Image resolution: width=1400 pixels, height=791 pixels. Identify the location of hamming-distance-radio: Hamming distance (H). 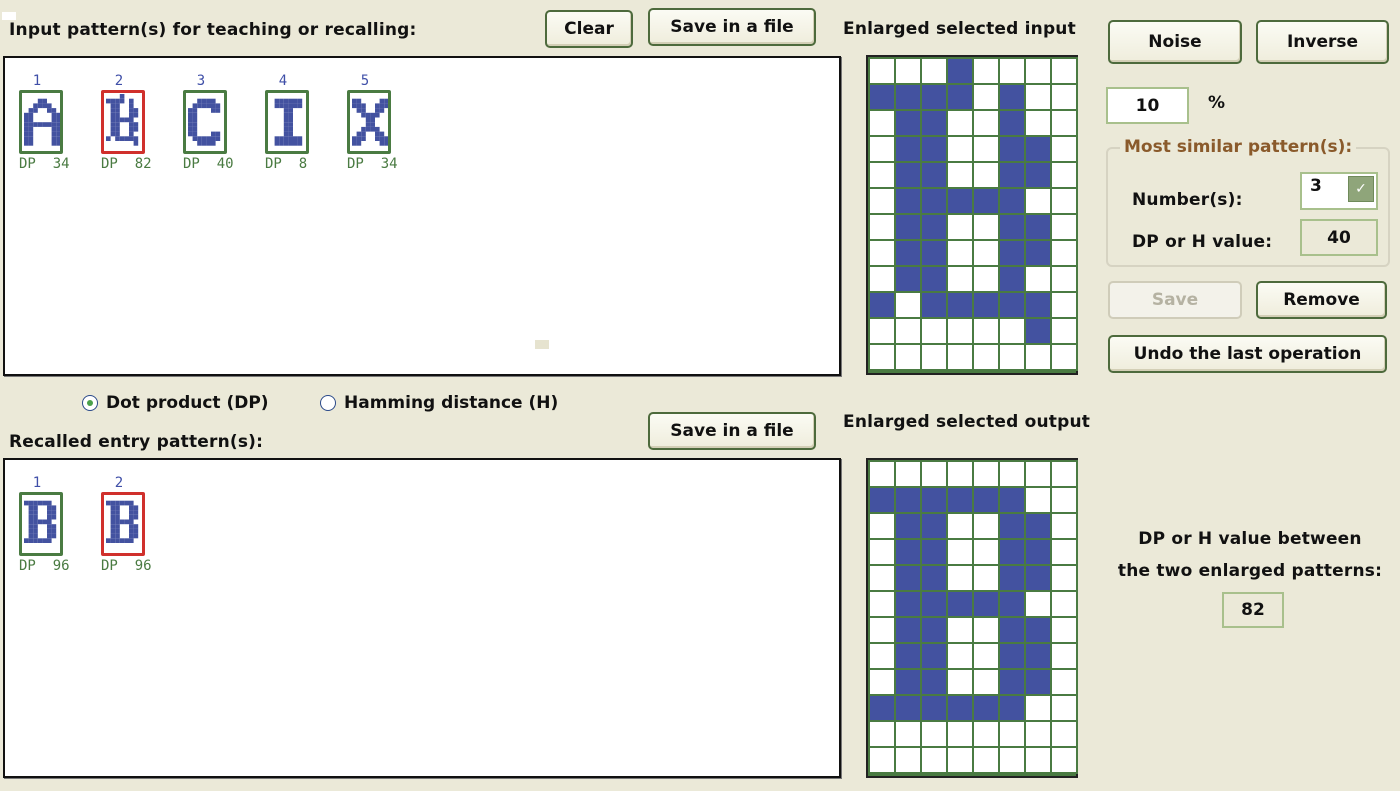
(439, 403).